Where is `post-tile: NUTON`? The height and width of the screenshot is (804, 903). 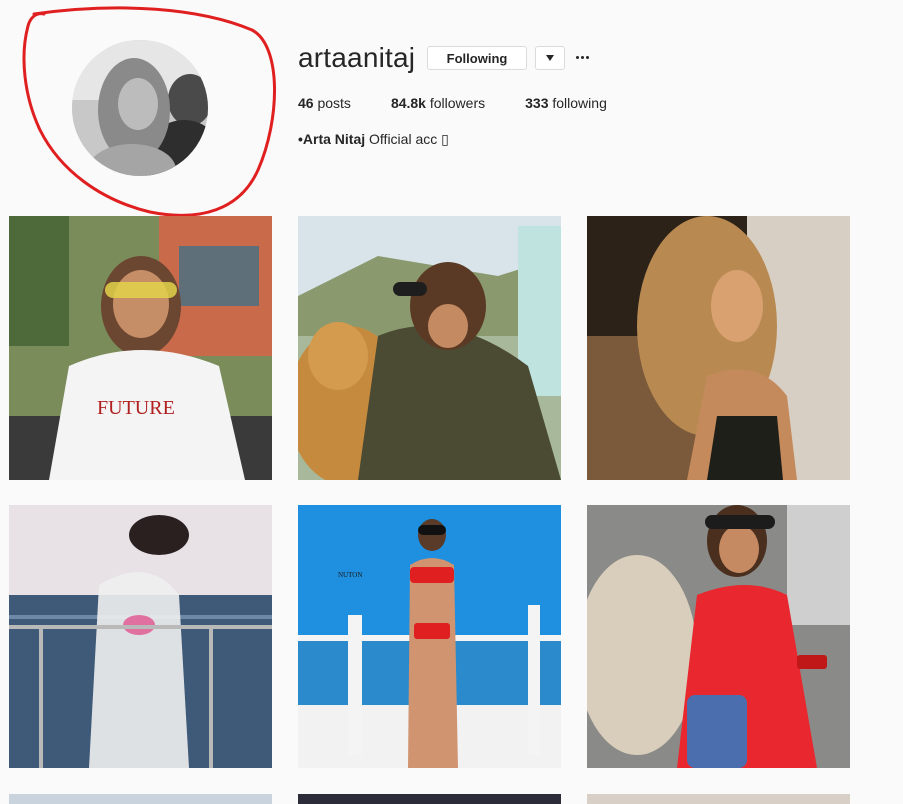
post-tile: NUTON is located at coordinates (429, 636).